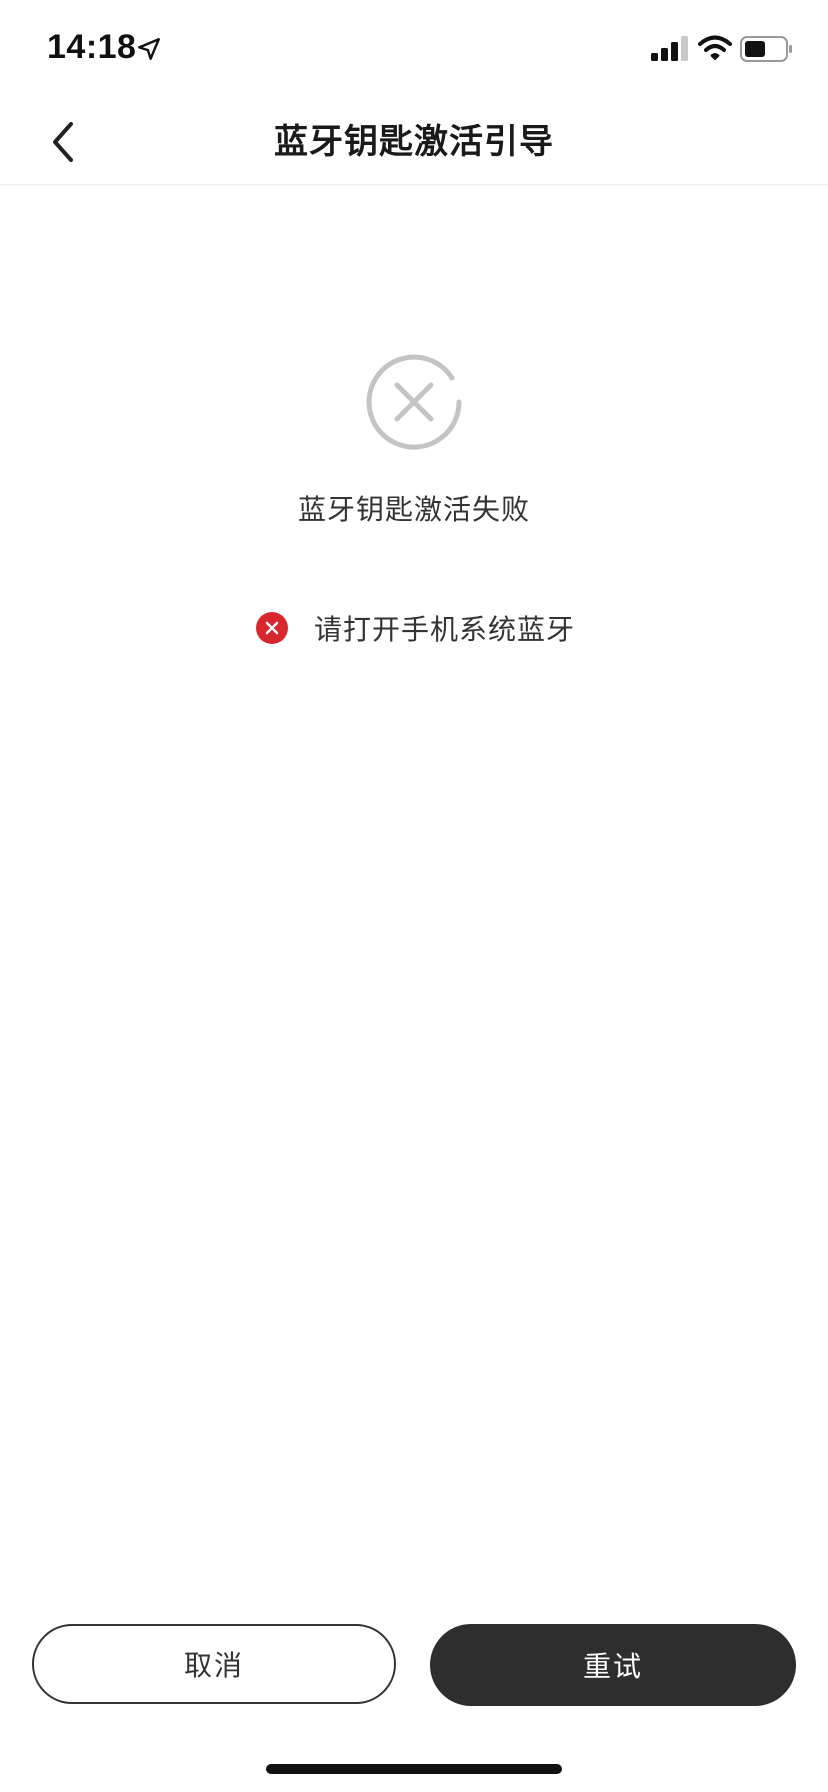  I want to click on failure-reason: 请打开手机系统蓝牙, so click(415, 628).